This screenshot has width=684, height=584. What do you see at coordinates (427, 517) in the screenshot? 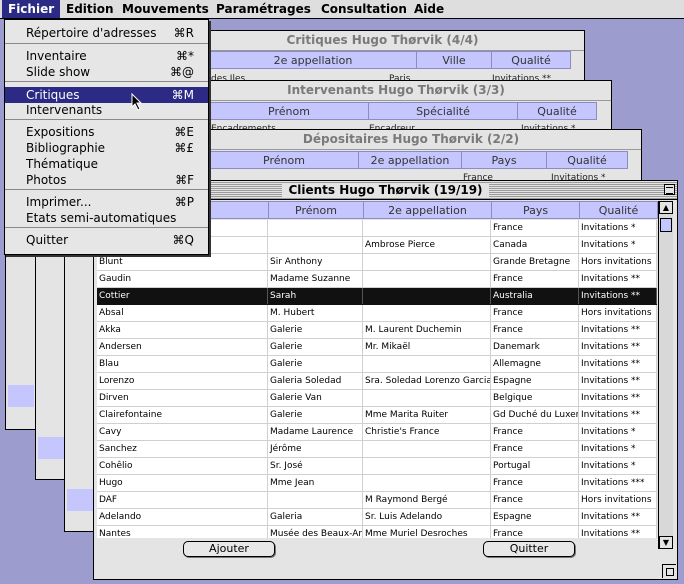
I see `cell-appellation: Sr. Luis Adelando` at bounding box center [427, 517].